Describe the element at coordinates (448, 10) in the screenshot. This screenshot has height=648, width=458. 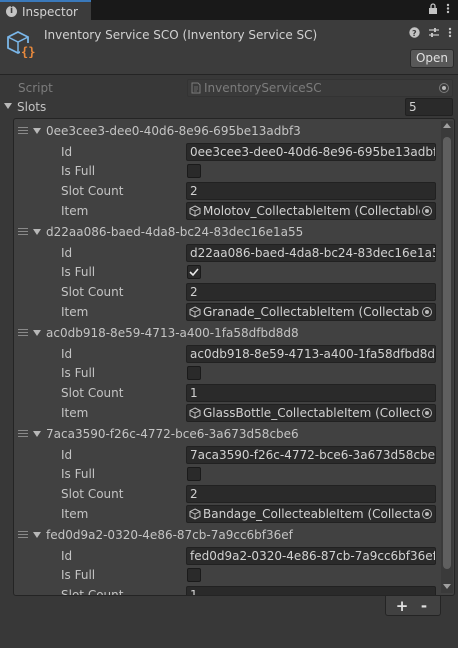
I see `kebab-menu-icon` at that location.